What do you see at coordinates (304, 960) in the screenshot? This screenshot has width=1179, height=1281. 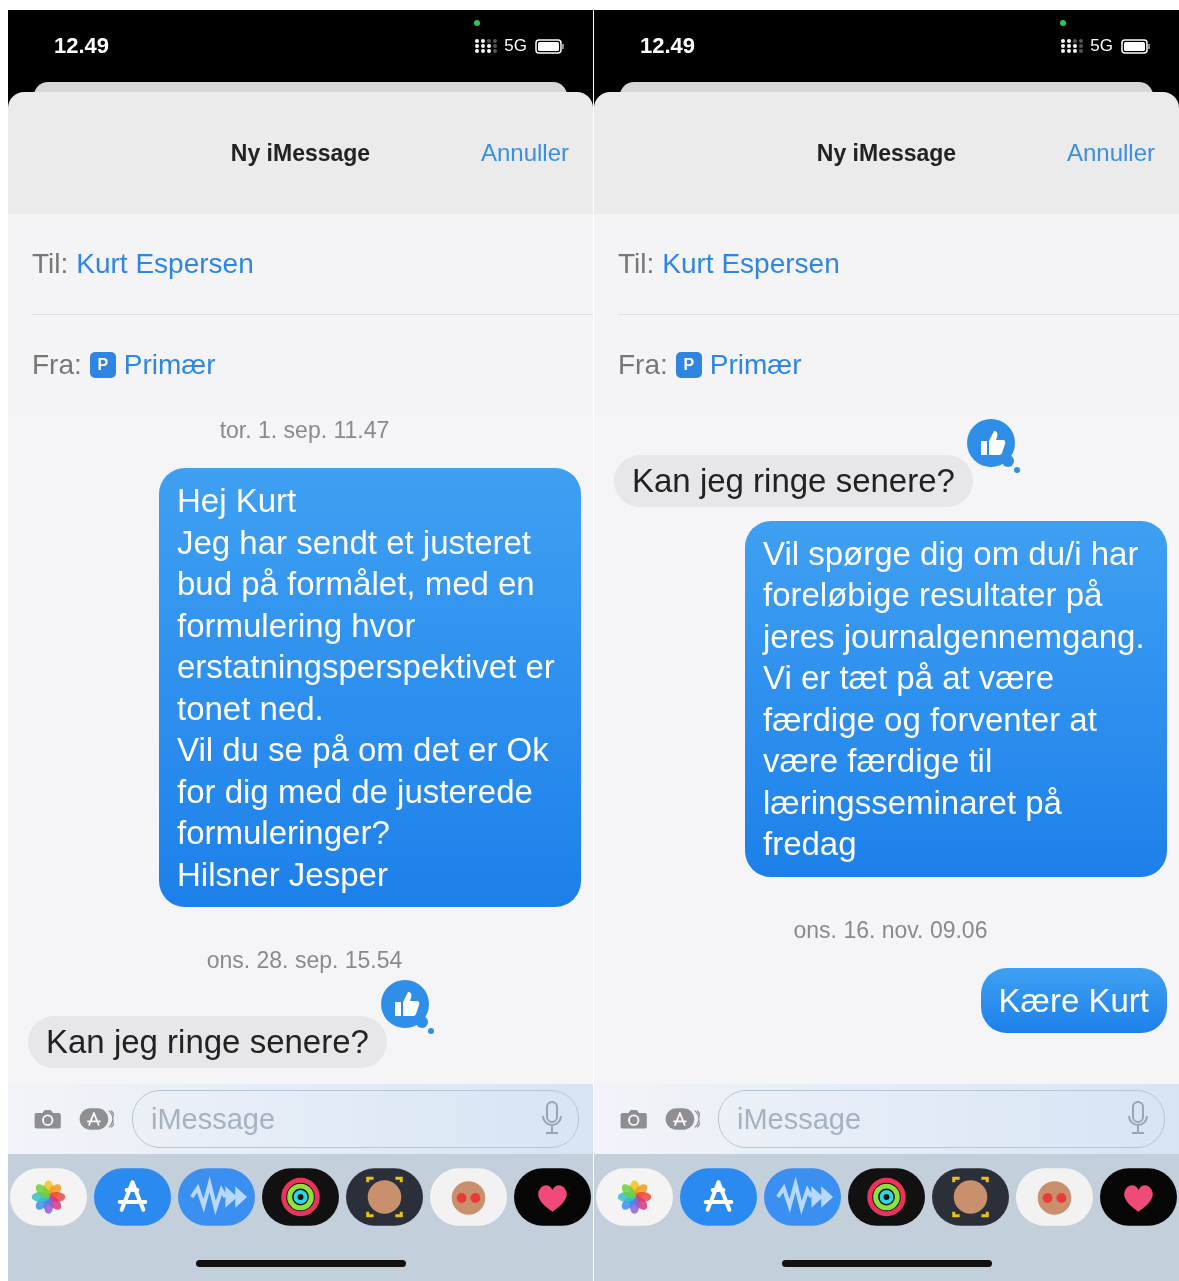 I see `message-timestamp: ons. 28. sep. 15.54` at bounding box center [304, 960].